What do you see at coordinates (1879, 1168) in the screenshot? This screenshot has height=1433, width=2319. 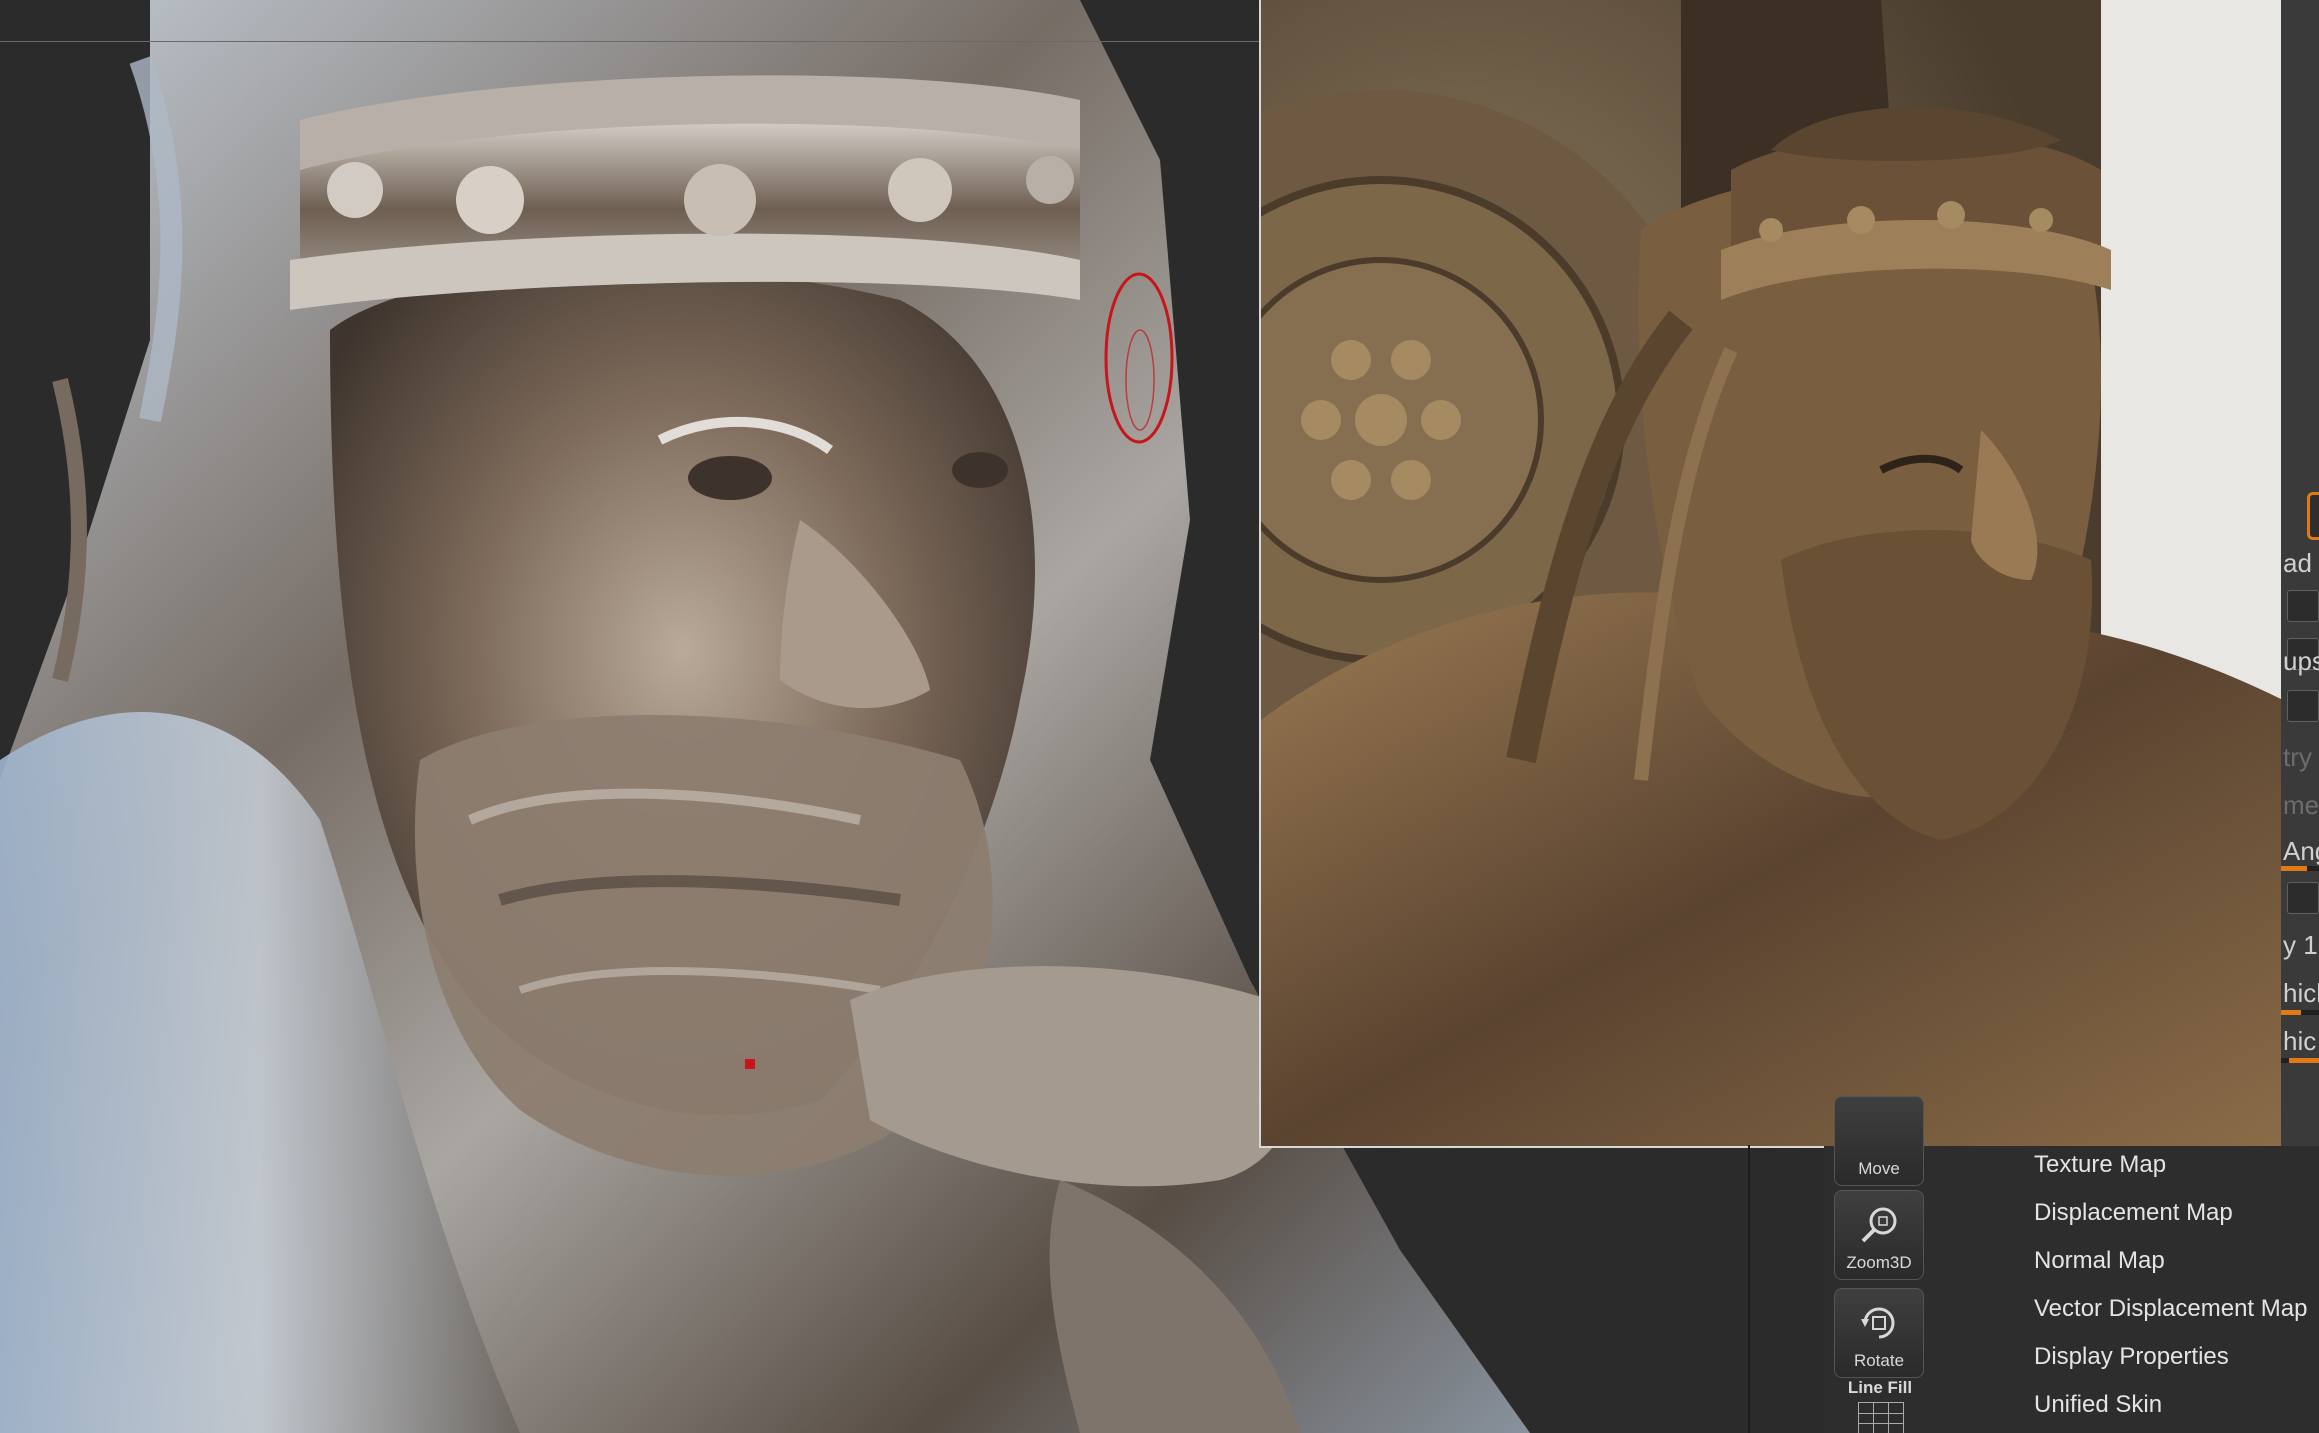 I see `move-label: Move` at bounding box center [1879, 1168].